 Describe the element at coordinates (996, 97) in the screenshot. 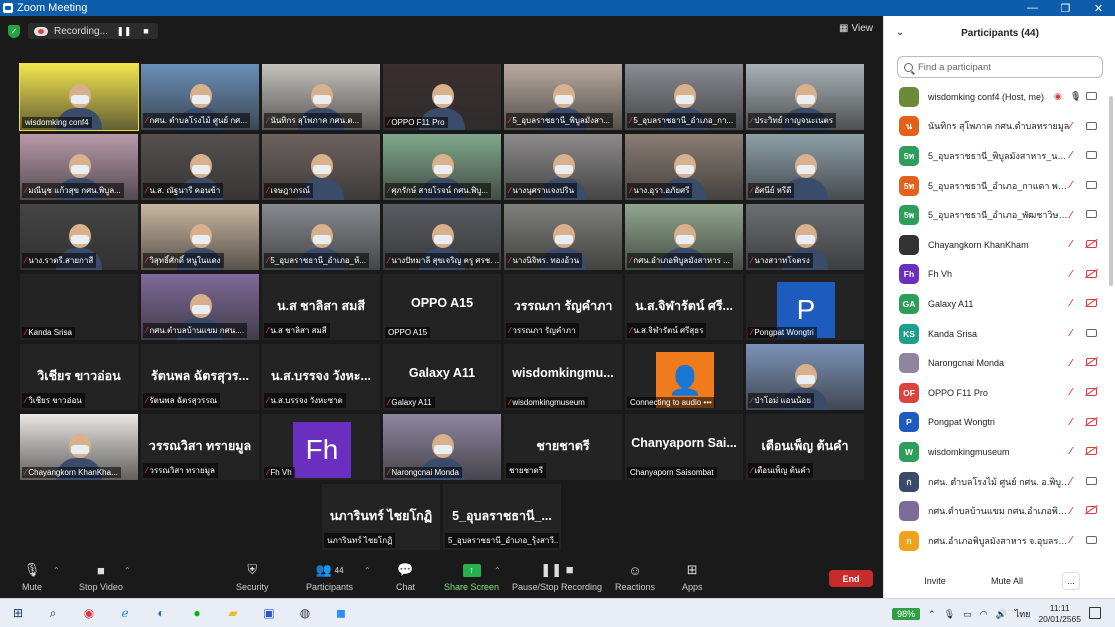

I see `participant-row: wisdomking conf4 (Host, me) ◉ 🎙` at that location.